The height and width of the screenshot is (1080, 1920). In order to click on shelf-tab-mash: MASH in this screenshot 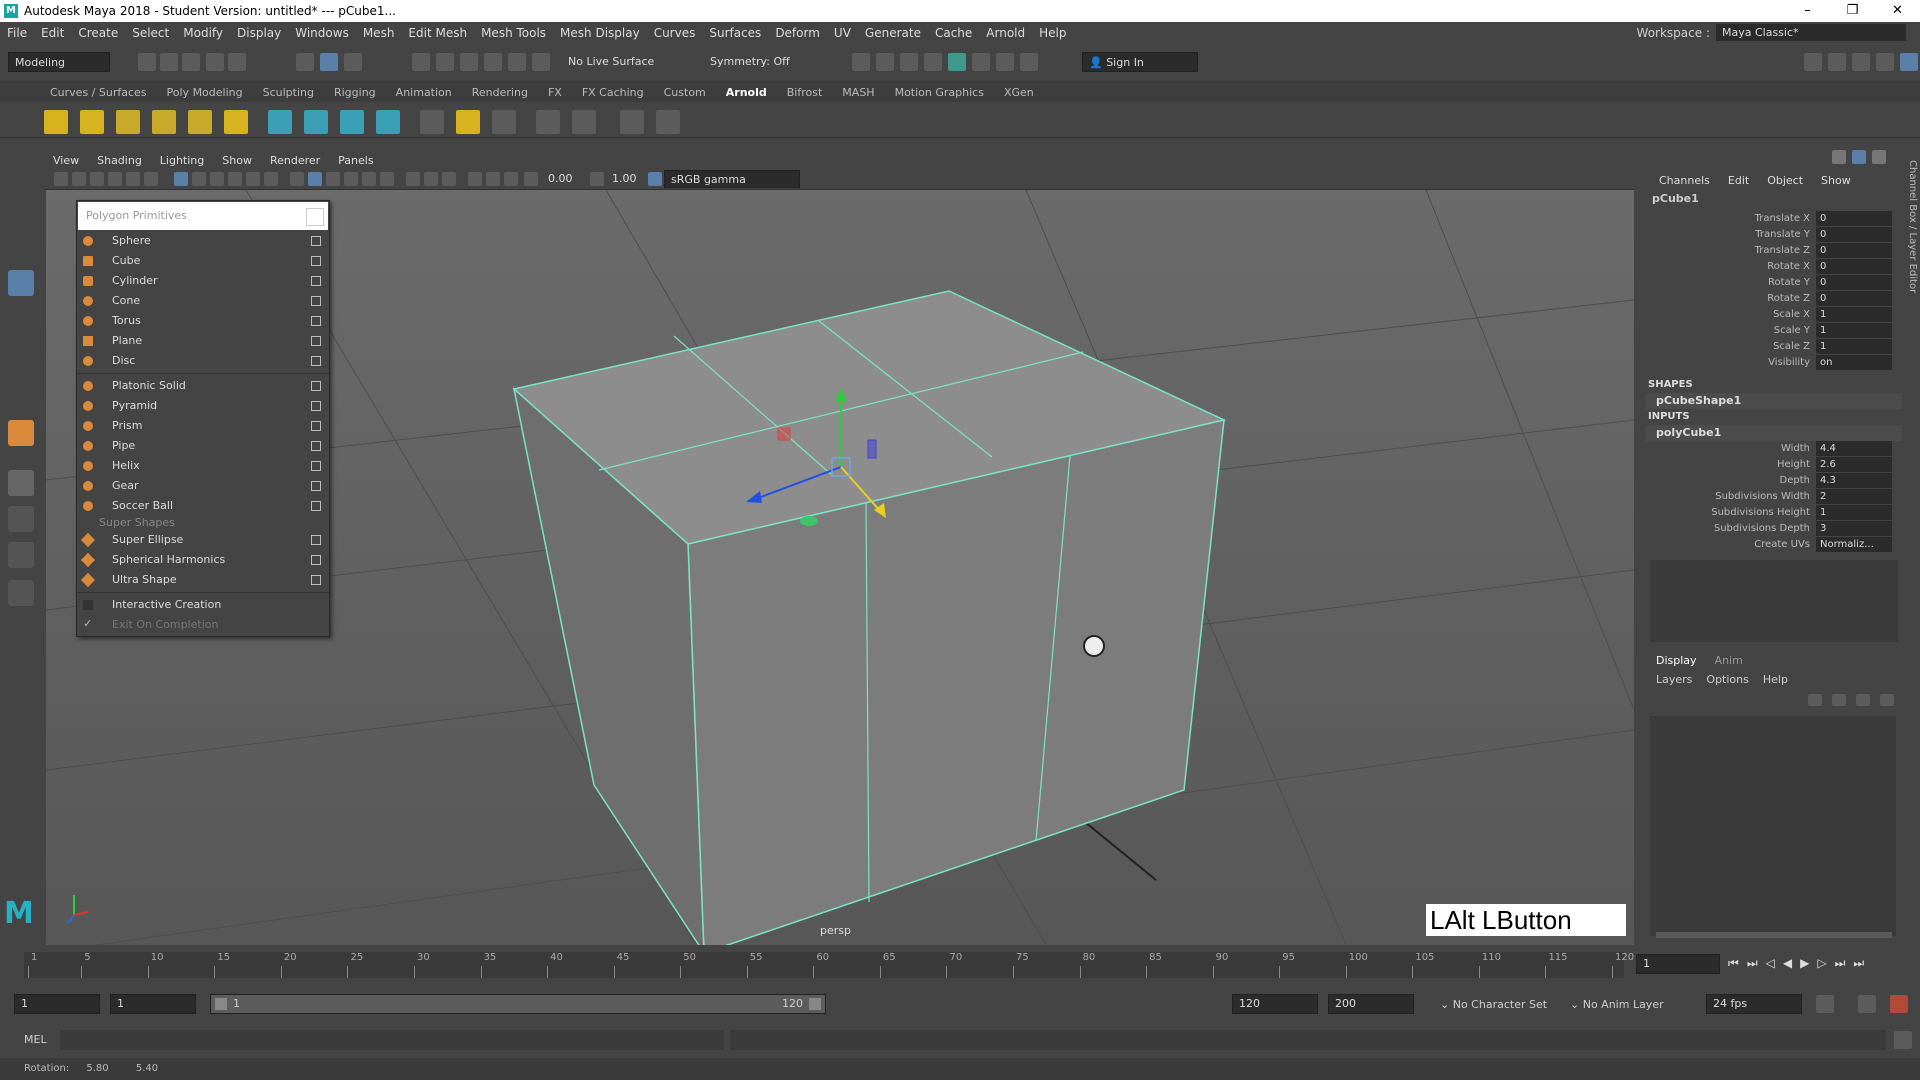, I will do `click(858, 92)`.